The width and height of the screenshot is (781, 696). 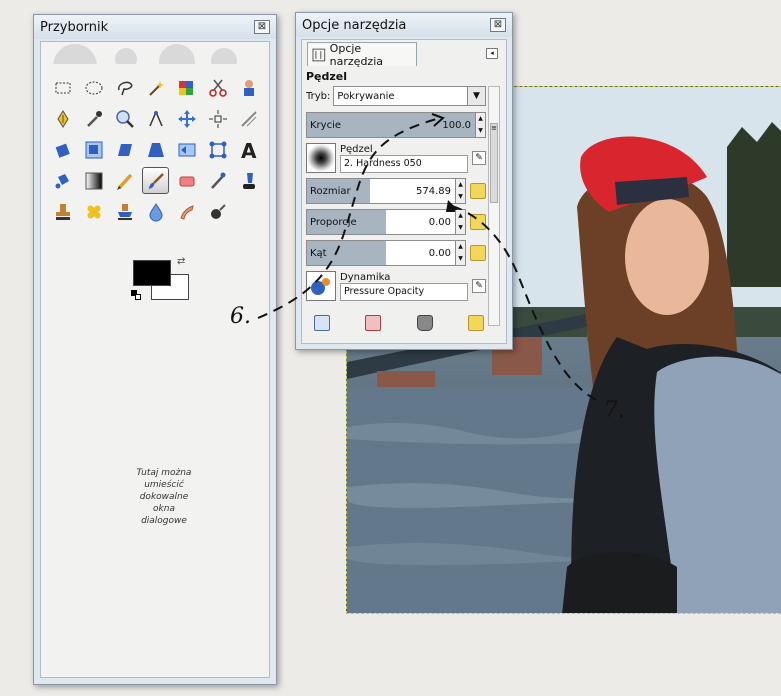 I want to click on toolbox-close-button: ⊠, so click(x=262, y=27).